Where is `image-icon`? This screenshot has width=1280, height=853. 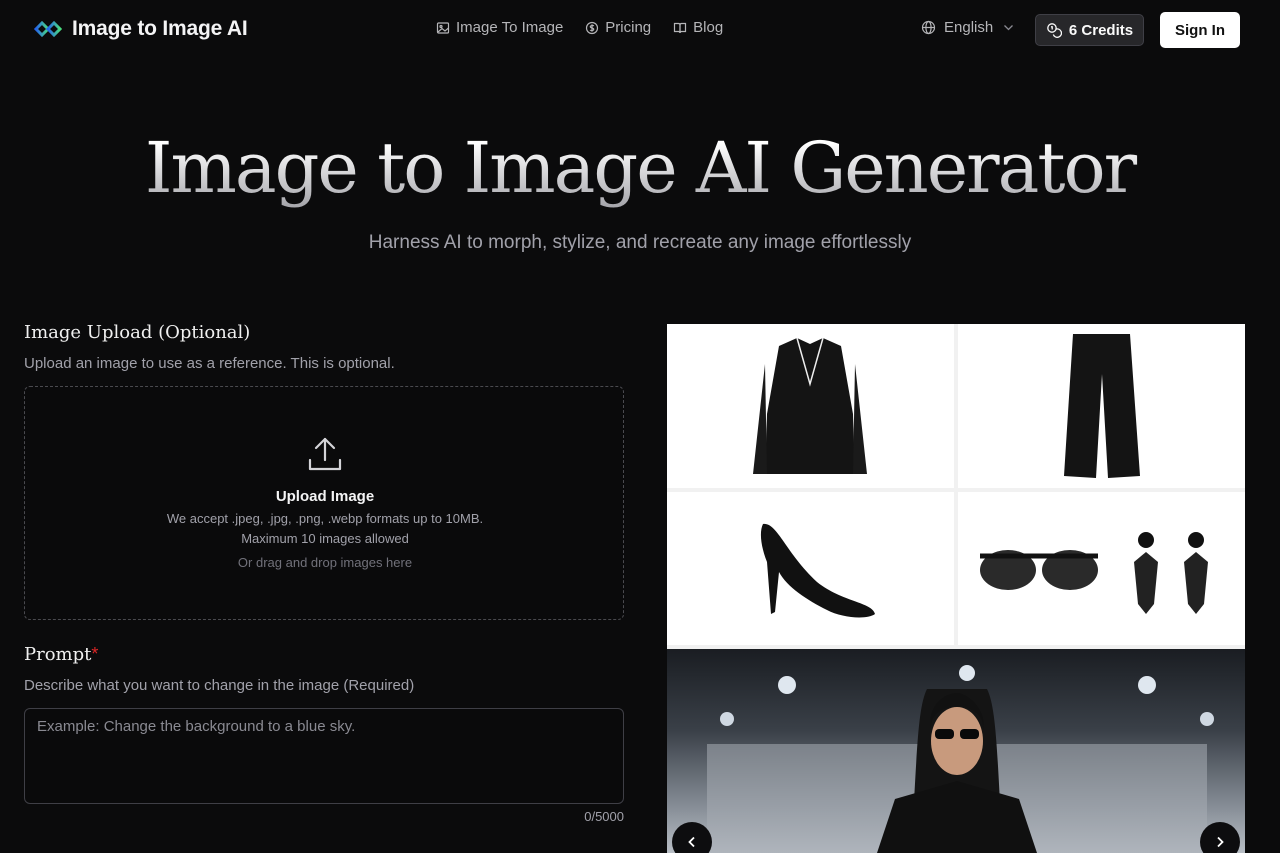 image-icon is located at coordinates (443, 27).